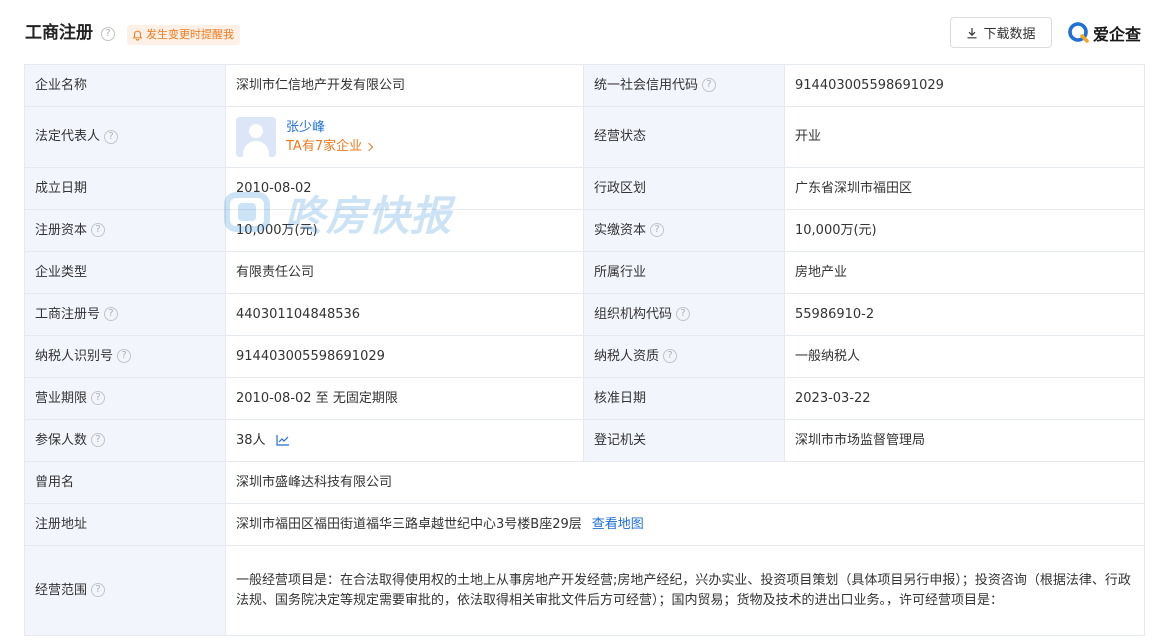  What do you see at coordinates (404, 398) in the screenshot?
I see `value-business-term: 2010-08-02 至 无固定期限` at bounding box center [404, 398].